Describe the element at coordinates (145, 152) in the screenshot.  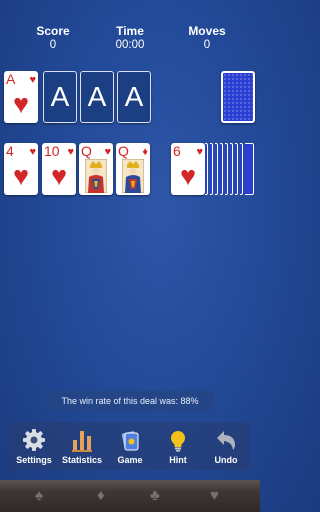
I see `diamond-suit-icon: ♦` at that location.